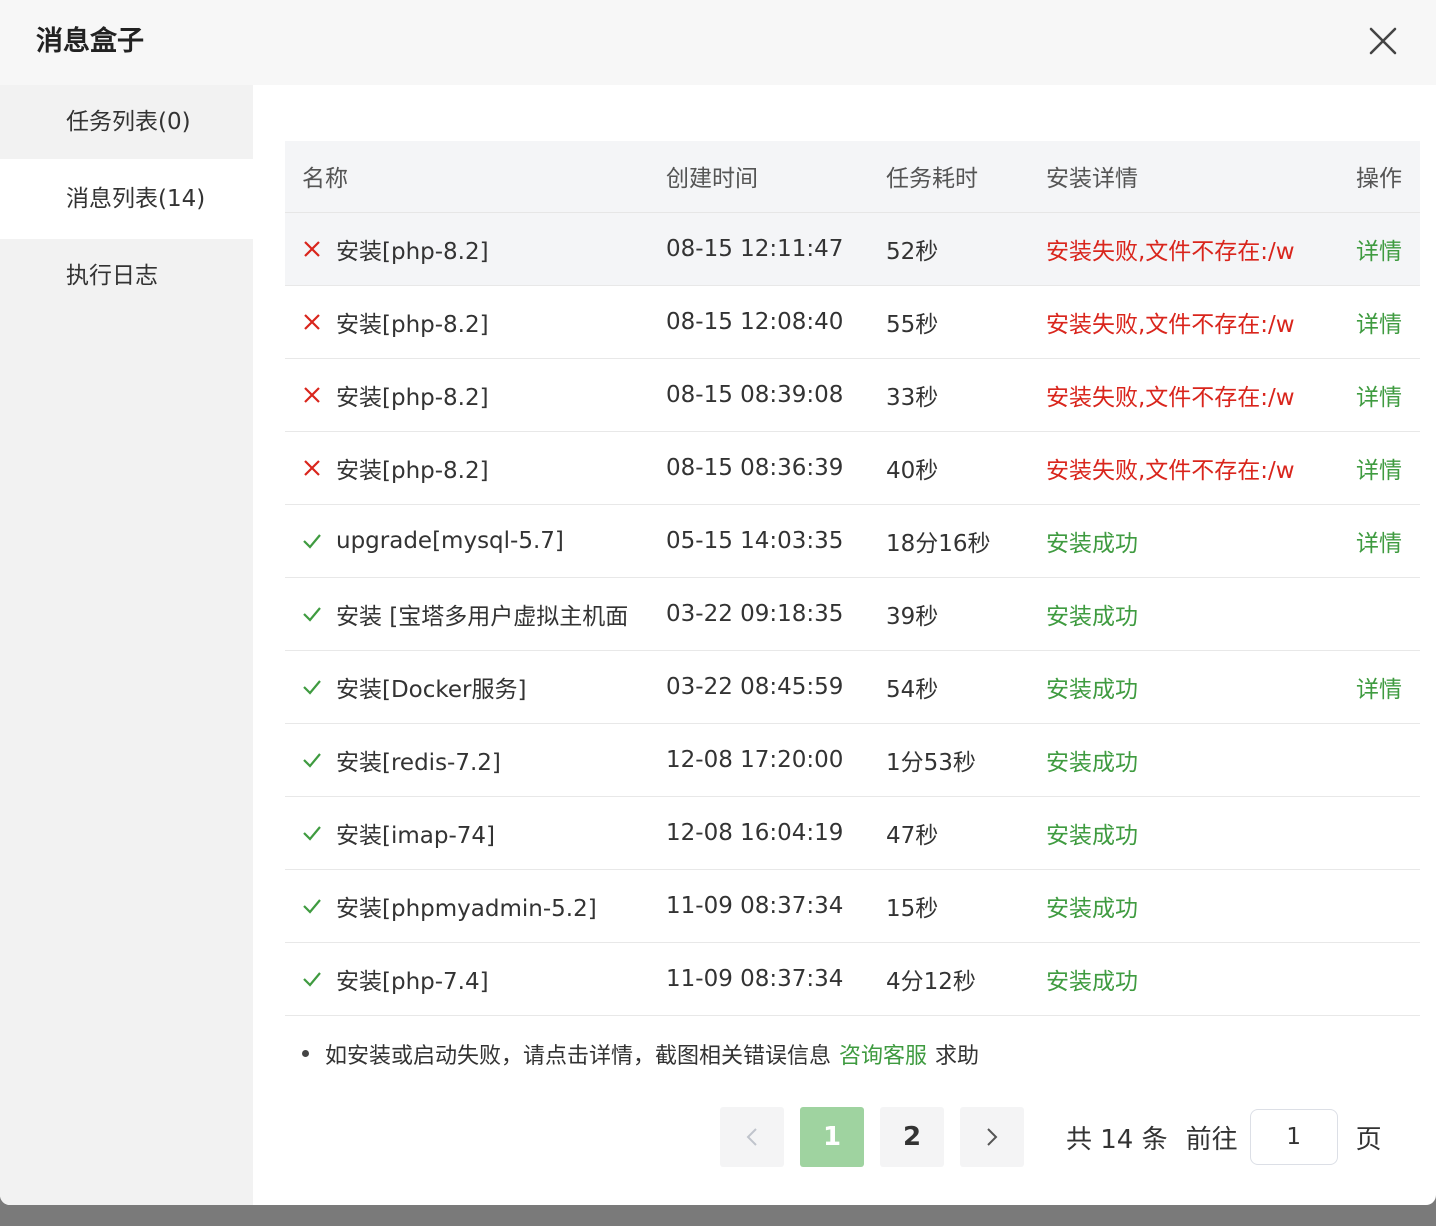  What do you see at coordinates (776, 177) in the screenshot?
I see `column-header-created-time: 创建时间` at bounding box center [776, 177].